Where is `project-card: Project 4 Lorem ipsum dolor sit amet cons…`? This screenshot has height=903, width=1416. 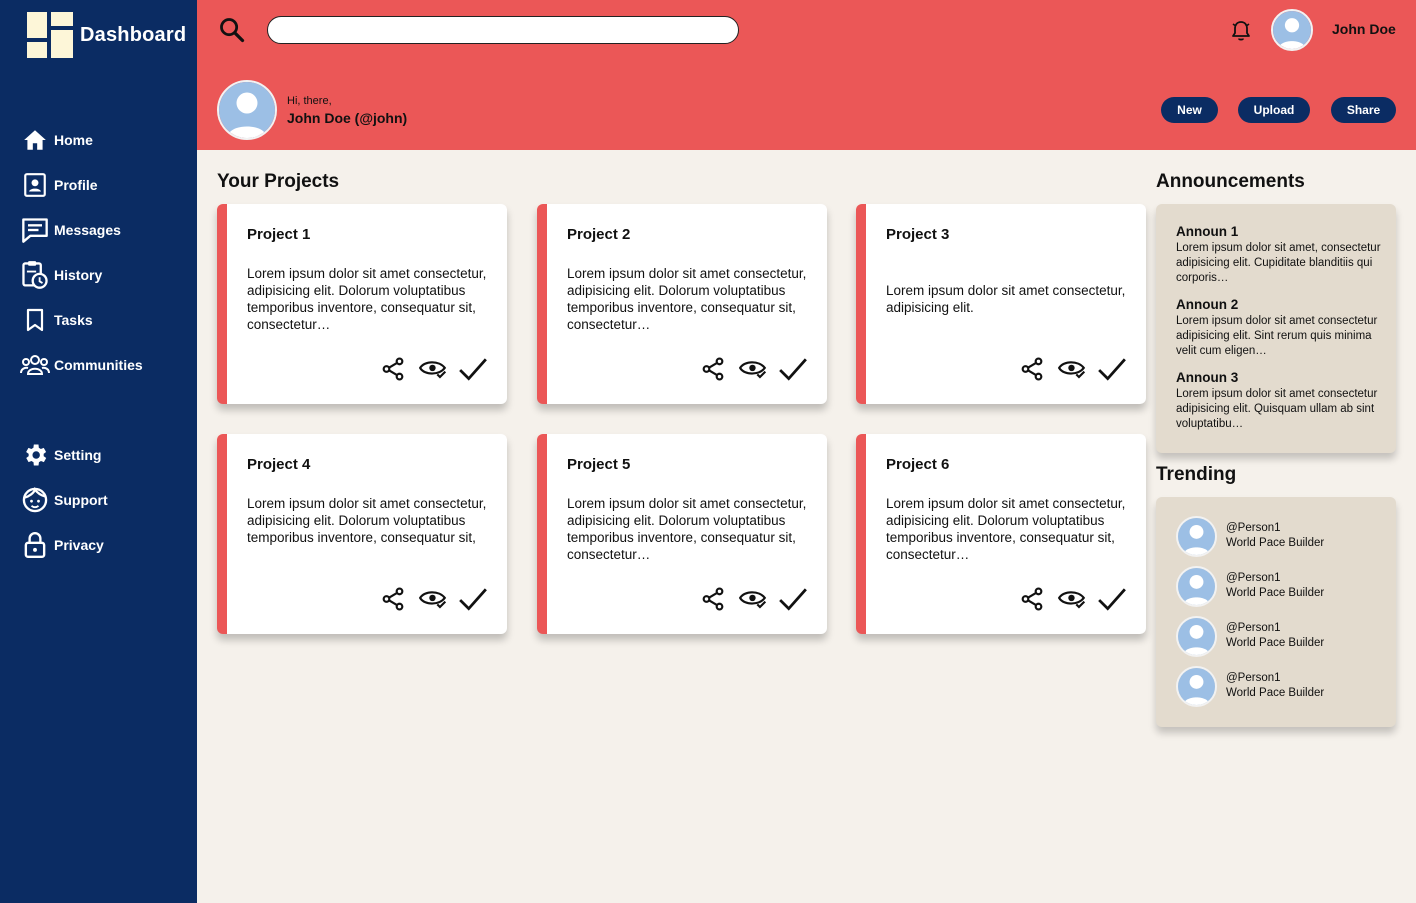
project-card: Project 4 Lorem ipsum dolor sit amet cons… is located at coordinates (362, 534).